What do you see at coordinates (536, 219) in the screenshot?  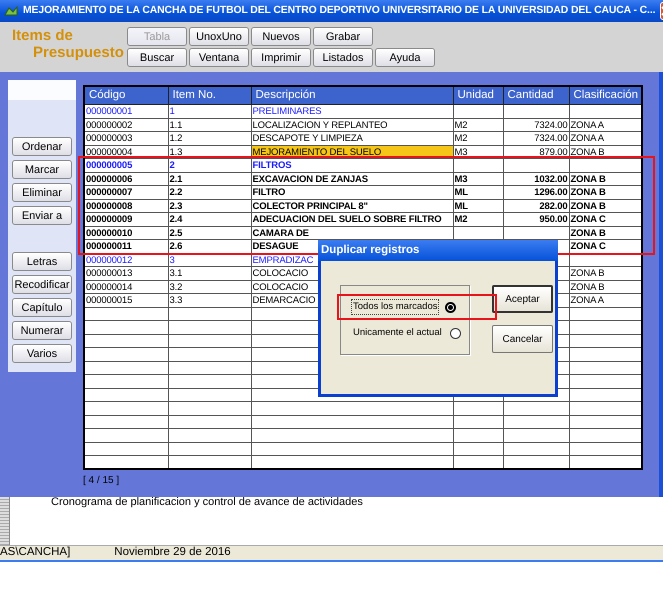 I see `table-cell: 950.00` at bounding box center [536, 219].